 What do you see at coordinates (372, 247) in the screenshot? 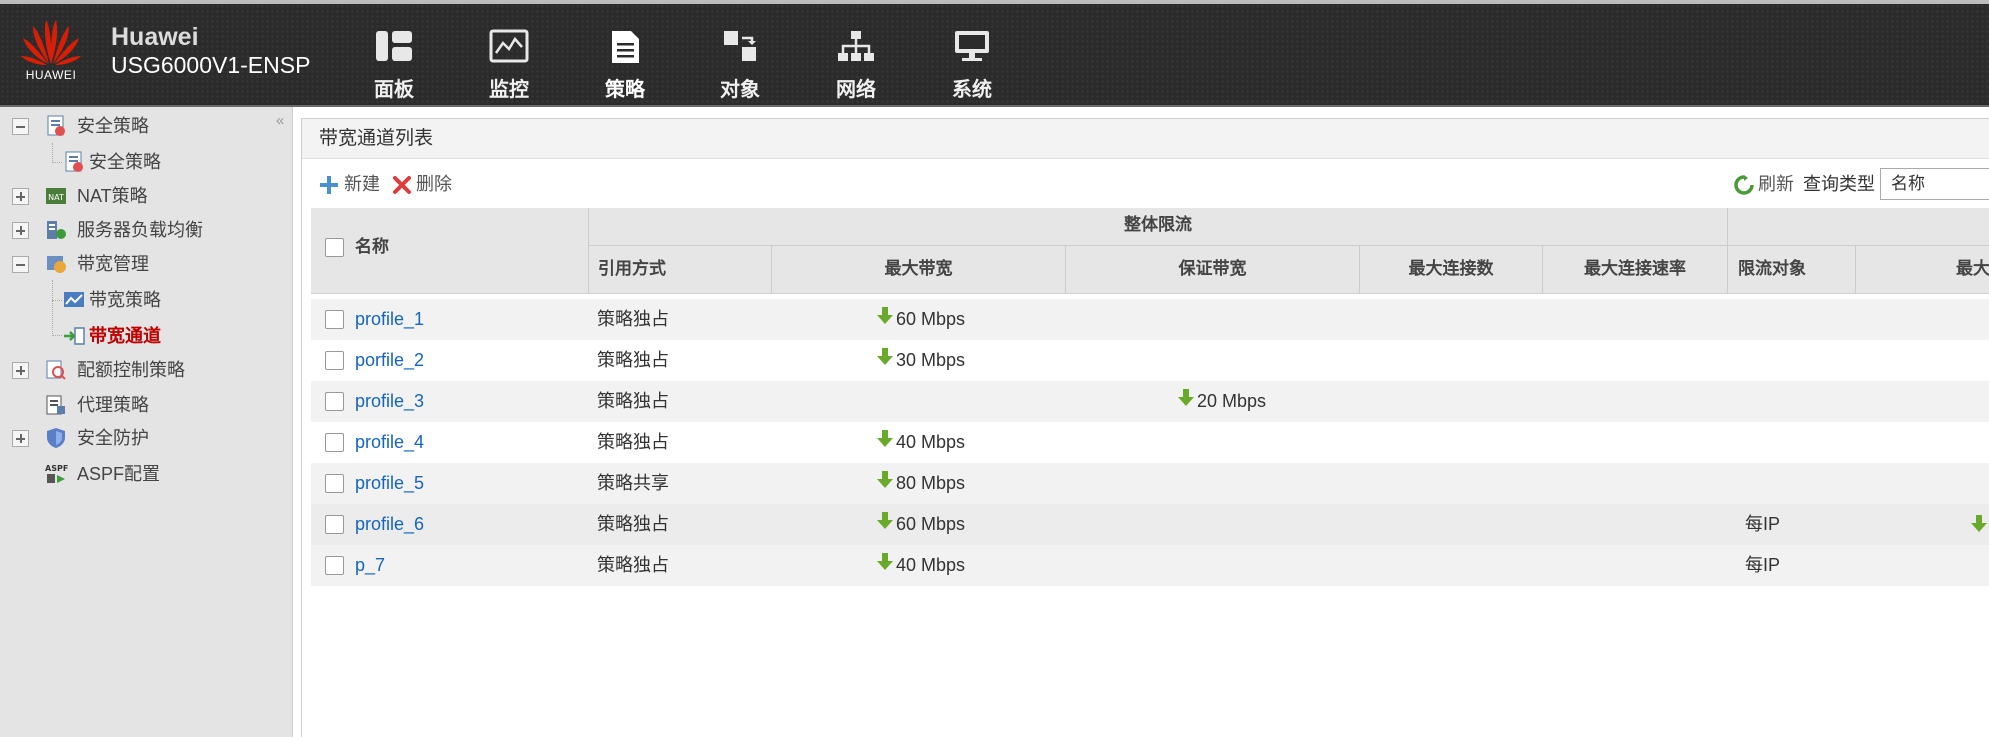
I see `col-name-header: 名称` at bounding box center [372, 247].